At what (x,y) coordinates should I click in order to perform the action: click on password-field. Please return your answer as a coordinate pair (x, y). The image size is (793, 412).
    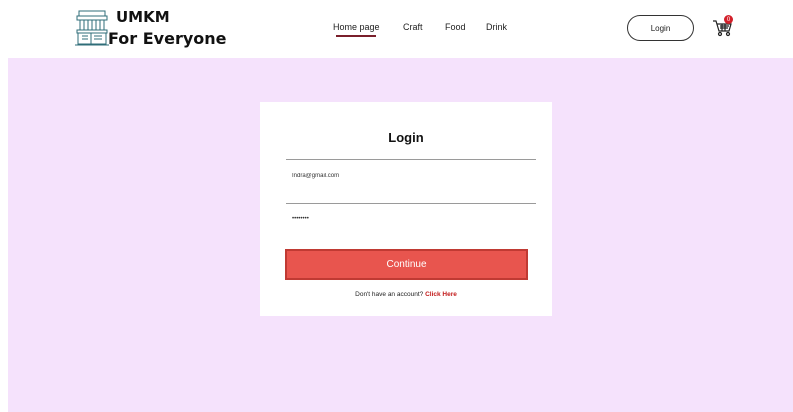
    Looking at the image, I should click on (411, 216).